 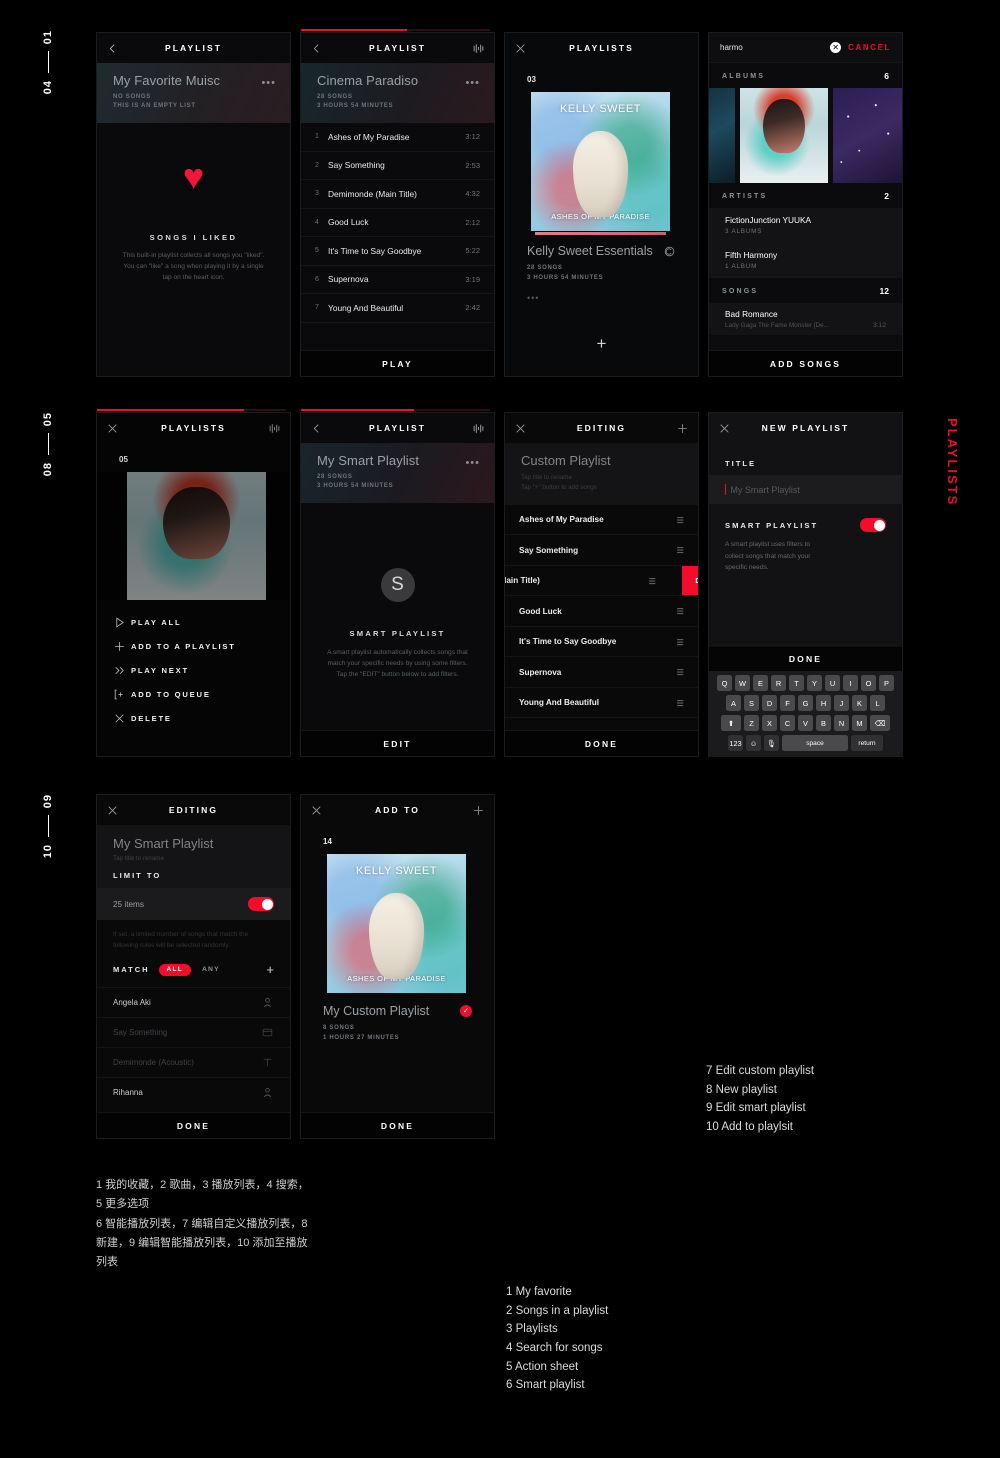 I want to click on key-k: K, so click(x=859, y=703).